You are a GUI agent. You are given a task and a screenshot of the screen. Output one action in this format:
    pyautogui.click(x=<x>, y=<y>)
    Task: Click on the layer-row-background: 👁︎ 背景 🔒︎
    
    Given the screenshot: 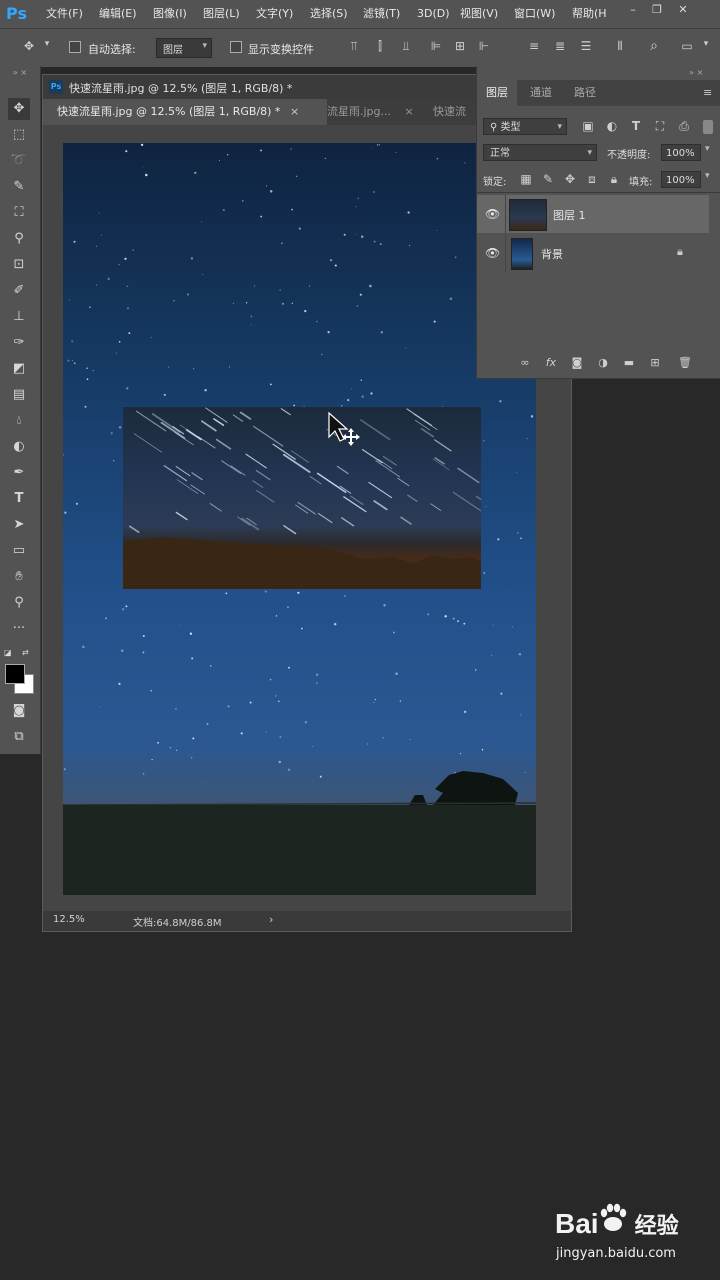 What is the action you would take?
    pyautogui.click(x=593, y=253)
    